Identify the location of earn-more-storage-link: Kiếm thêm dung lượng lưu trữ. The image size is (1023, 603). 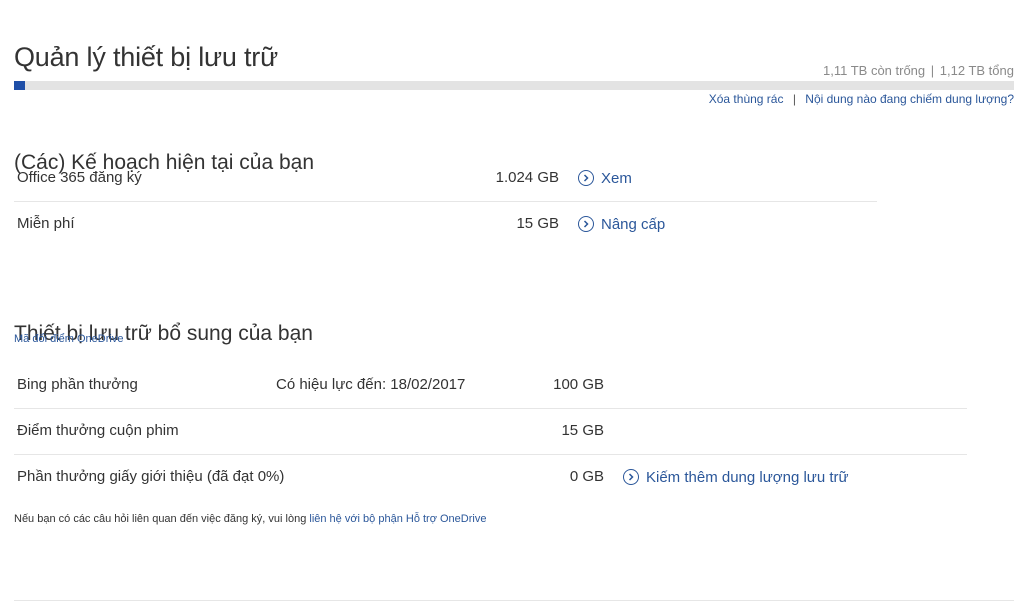
(736, 477).